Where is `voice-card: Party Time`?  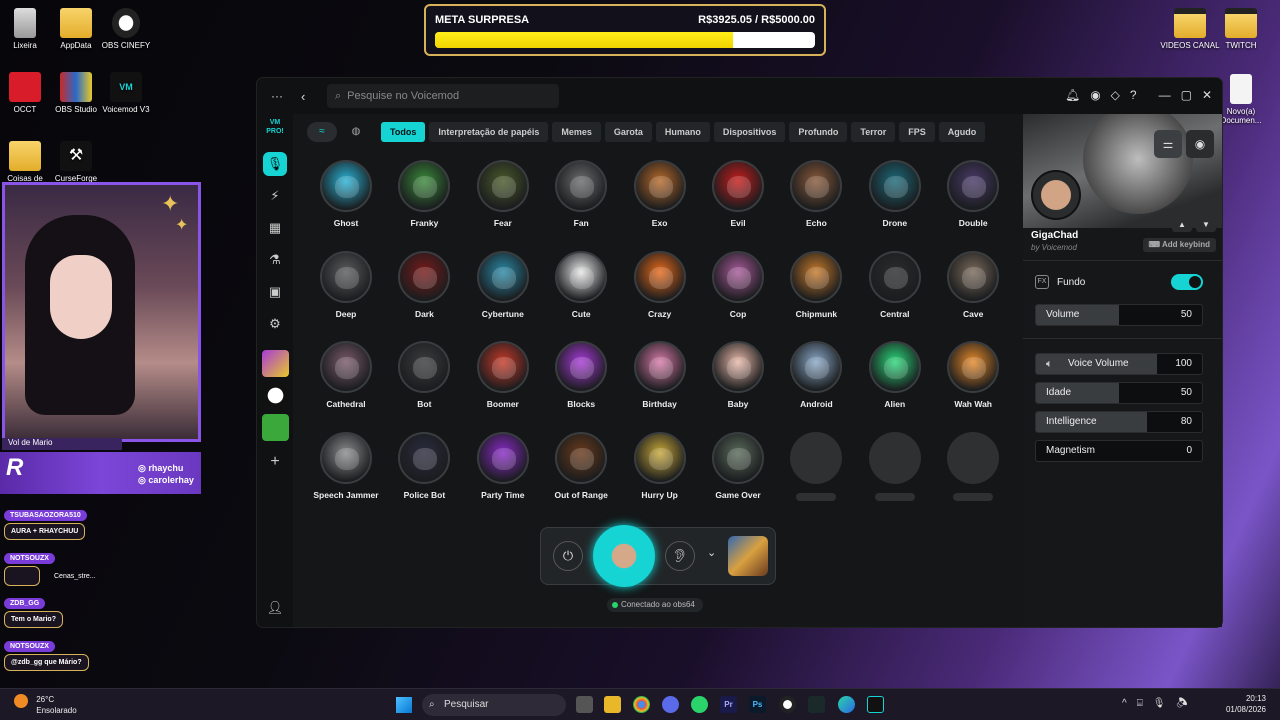 voice-card: Party Time is located at coordinates (503, 465).